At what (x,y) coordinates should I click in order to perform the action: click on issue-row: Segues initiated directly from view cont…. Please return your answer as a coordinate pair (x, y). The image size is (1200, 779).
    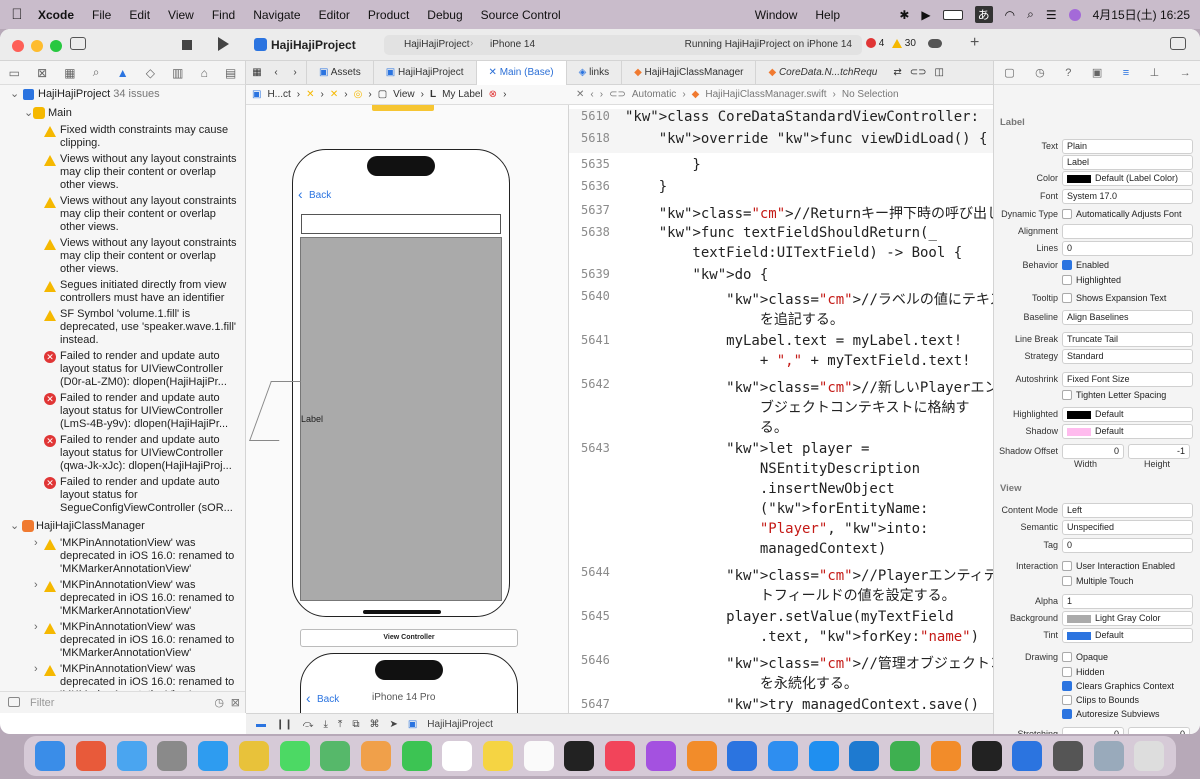
    Looking at the image, I should click on (122, 292).